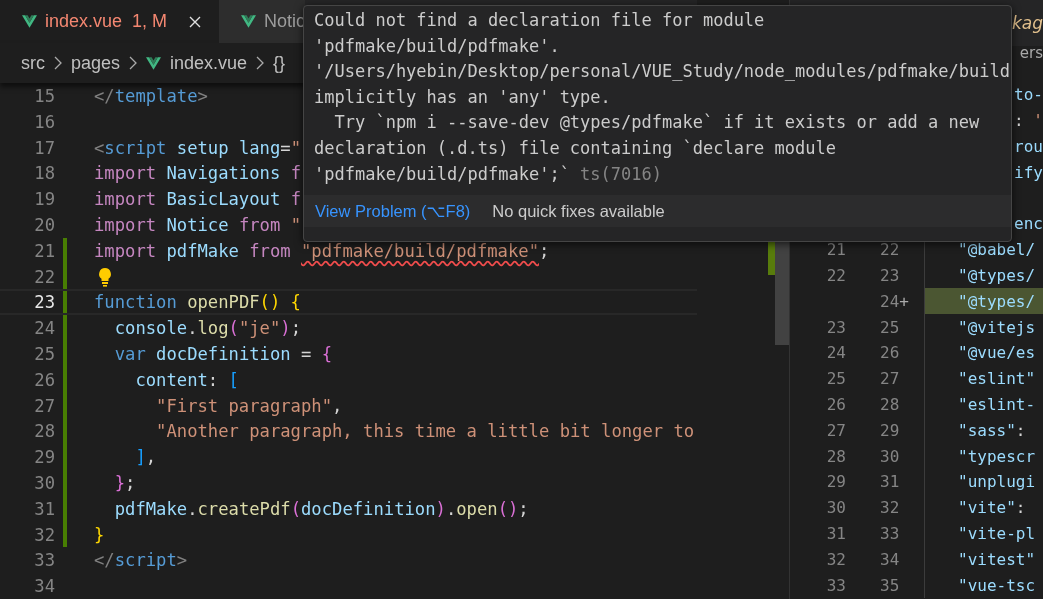  I want to click on close-icon, so click(195, 21).